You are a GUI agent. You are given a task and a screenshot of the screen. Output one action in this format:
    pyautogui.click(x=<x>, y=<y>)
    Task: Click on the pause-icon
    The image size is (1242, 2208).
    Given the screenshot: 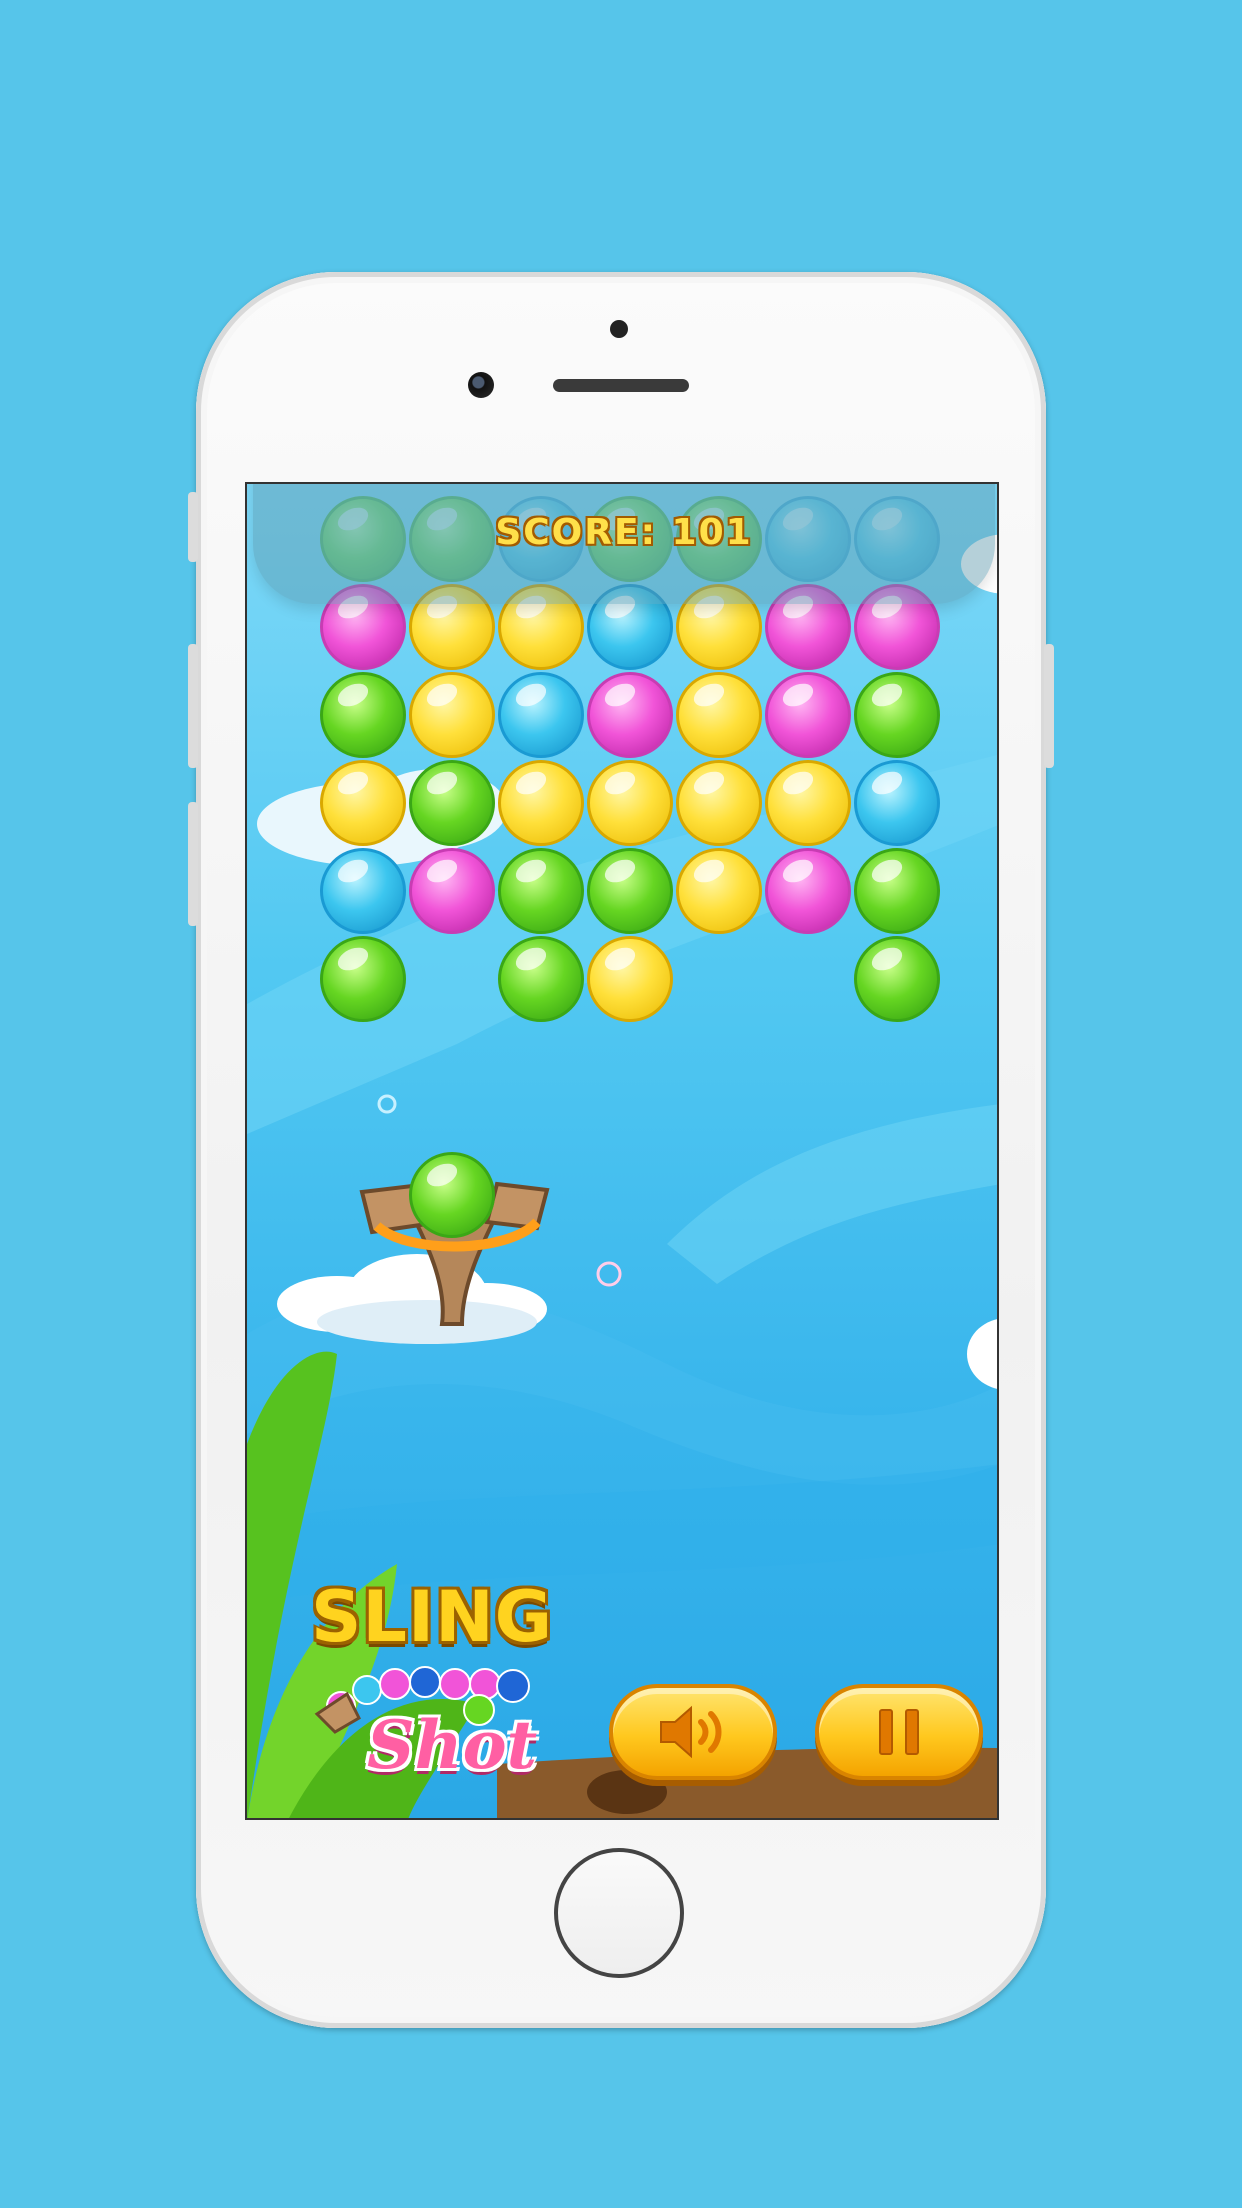 What is the action you would take?
    pyautogui.click(x=899, y=1732)
    